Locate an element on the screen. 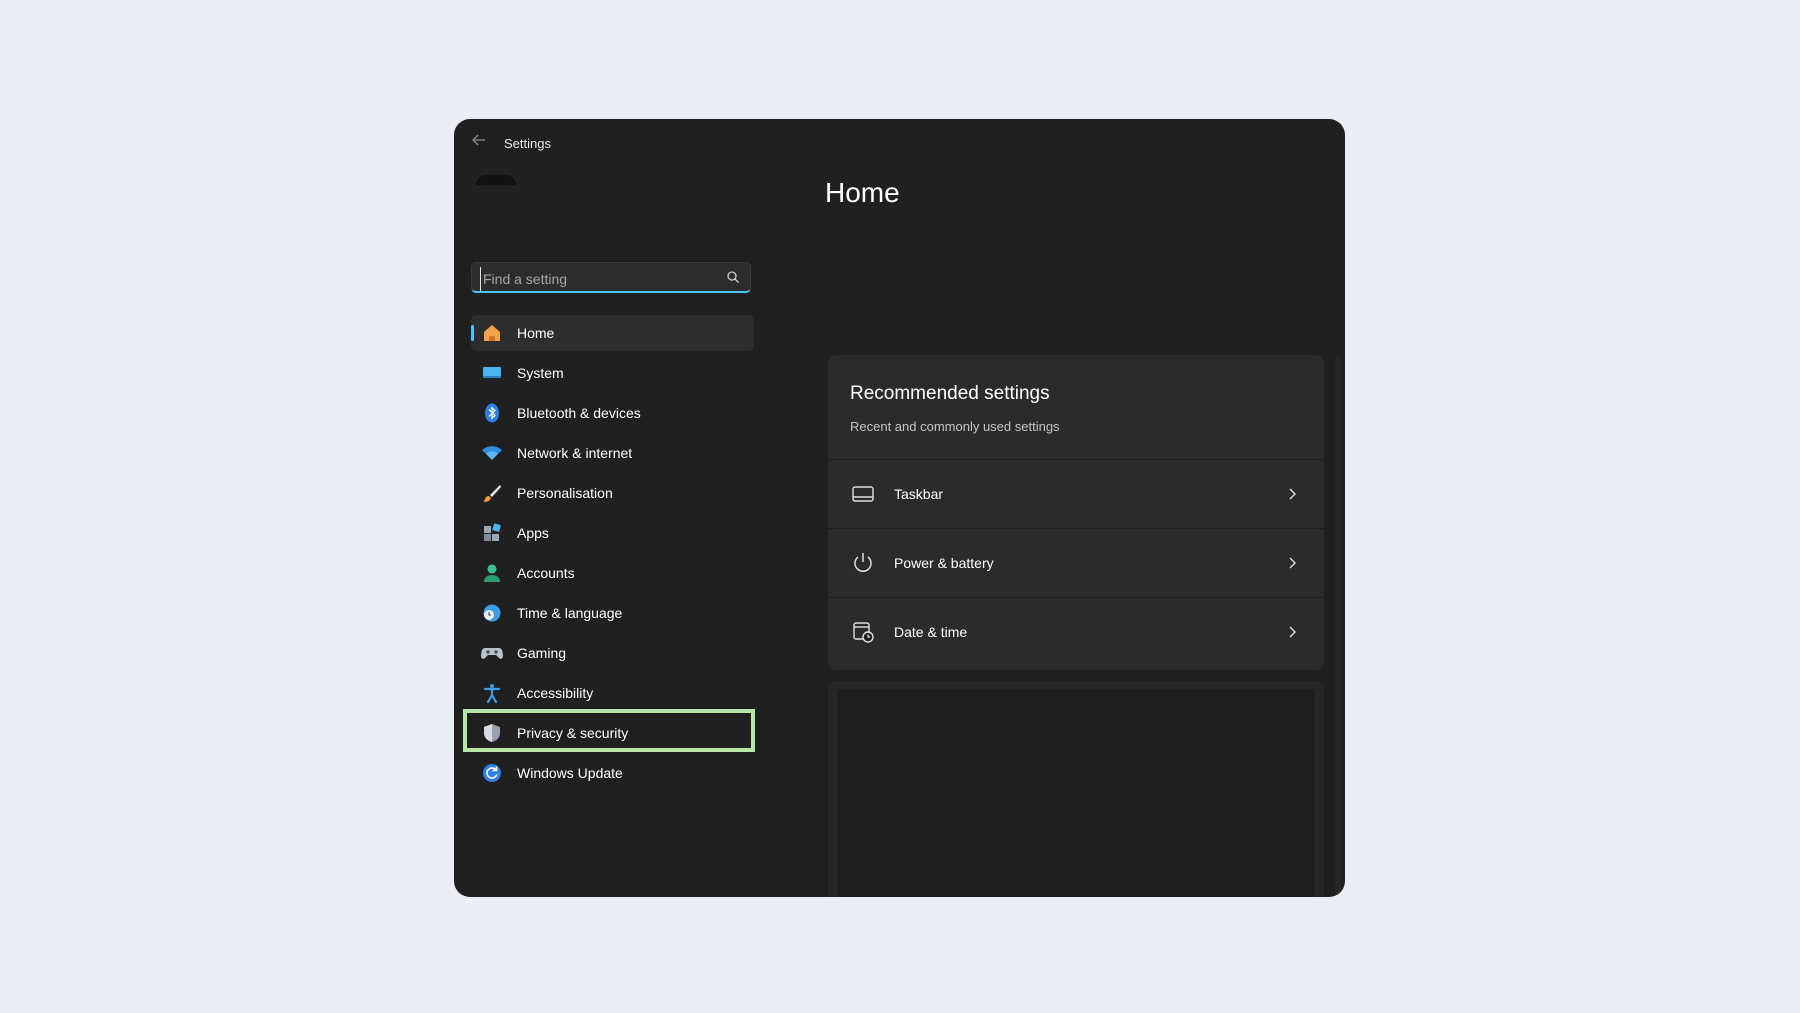 The image size is (1800, 1013). sidebar-item-label: Accounts is located at coordinates (546, 573).